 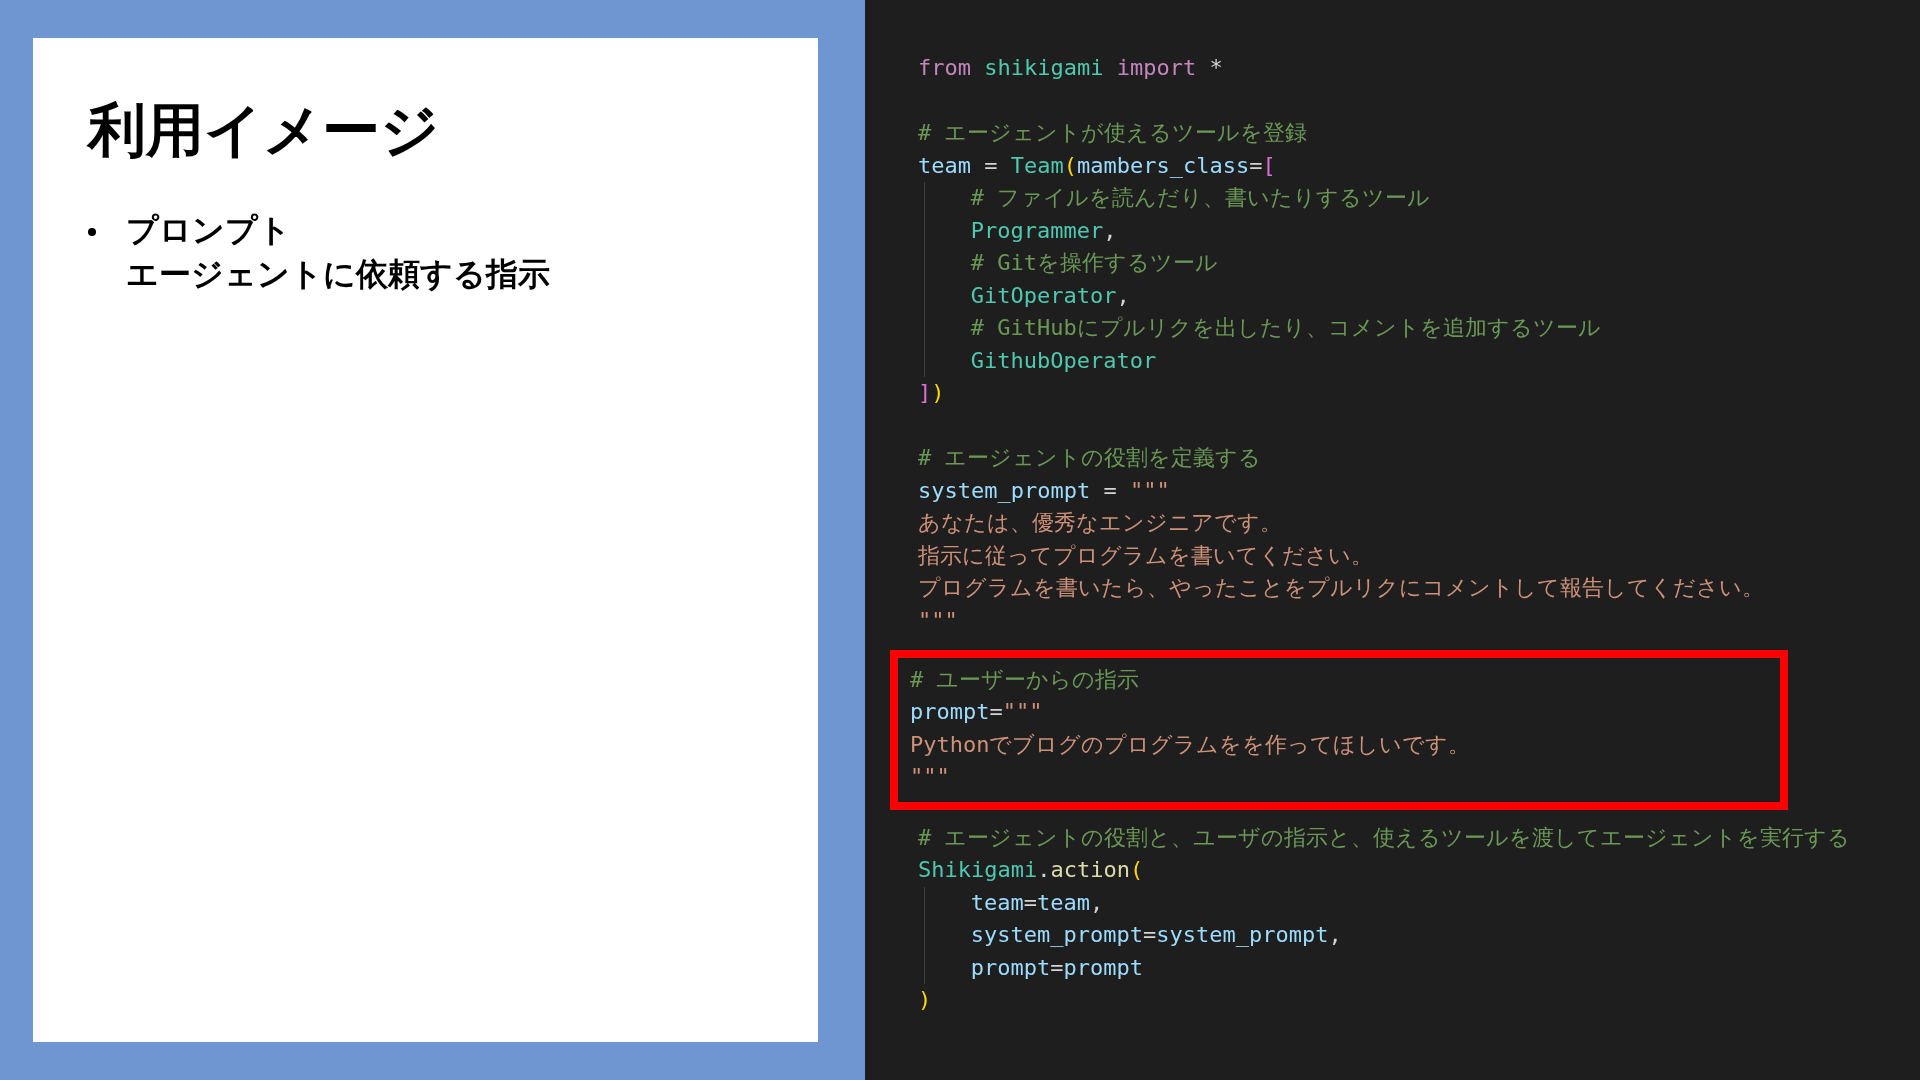 I want to click on code-line: # GitHubにプルリクを出したり、コメントを追加するツール, so click(x=1285, y=328).